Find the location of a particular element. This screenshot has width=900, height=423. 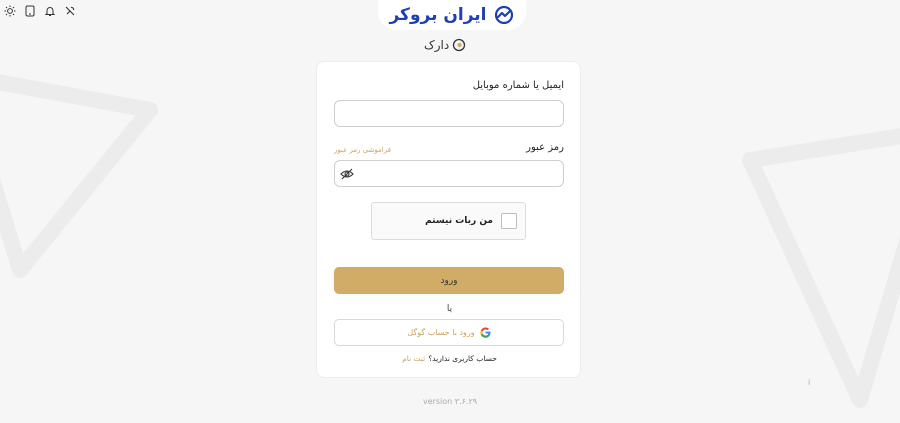

google-login-label: ورود با حساب گوگل is located at coordinates (441, 332).